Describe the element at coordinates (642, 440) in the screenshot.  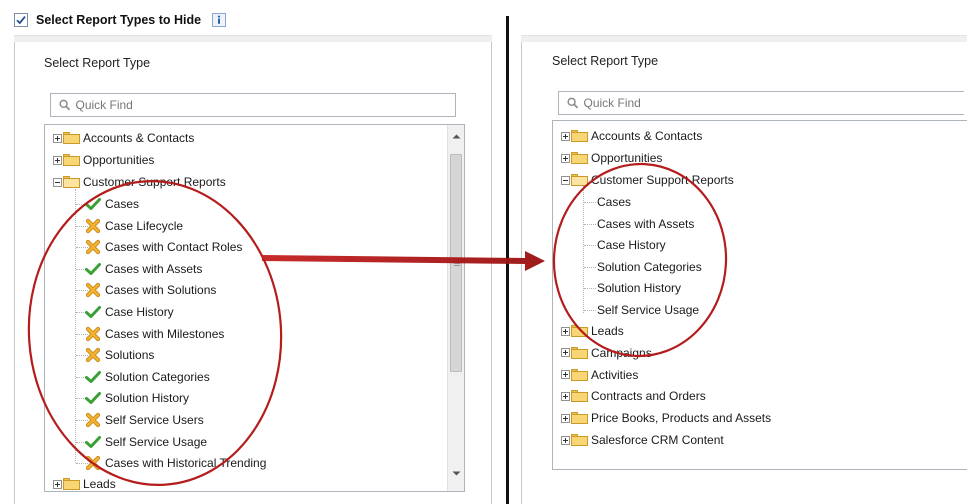
I see `folder-item: Salesforce CRM Content` at that location.